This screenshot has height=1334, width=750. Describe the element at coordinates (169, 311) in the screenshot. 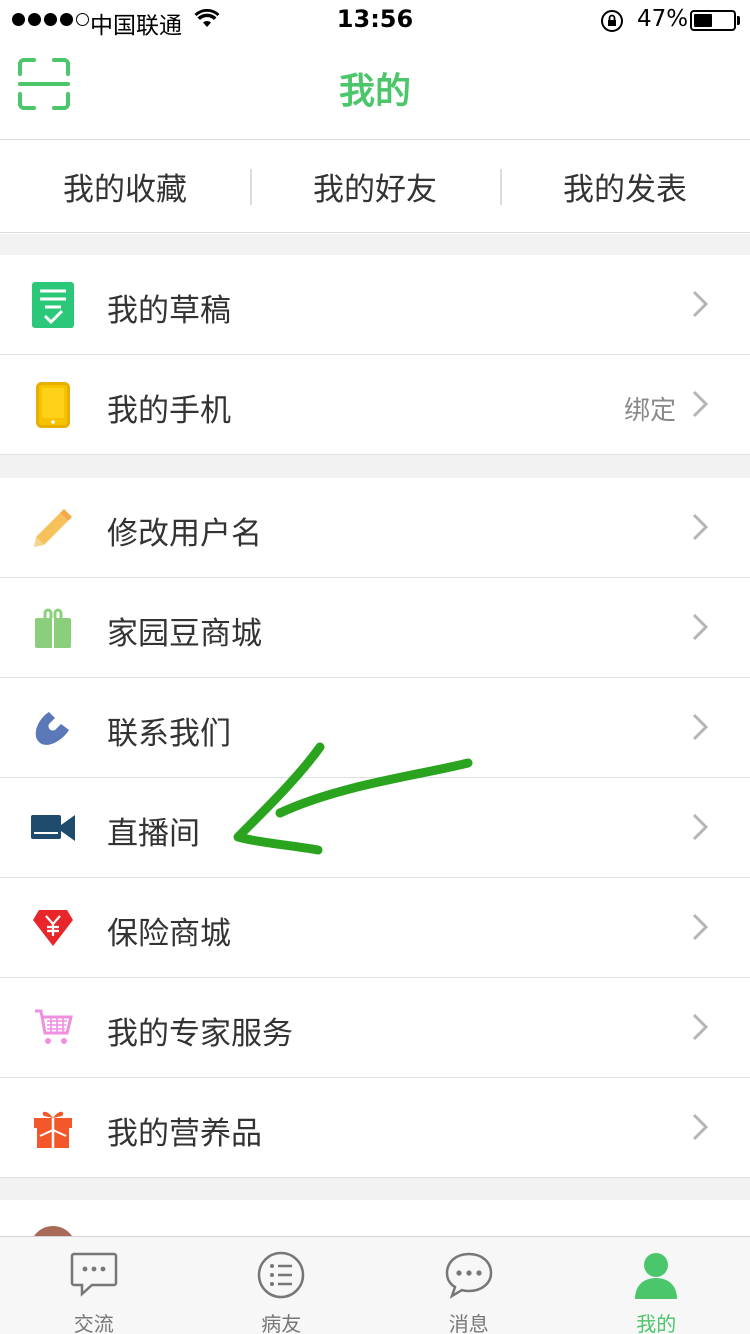

I see `menu-item-label: 我的草稿` at that location.